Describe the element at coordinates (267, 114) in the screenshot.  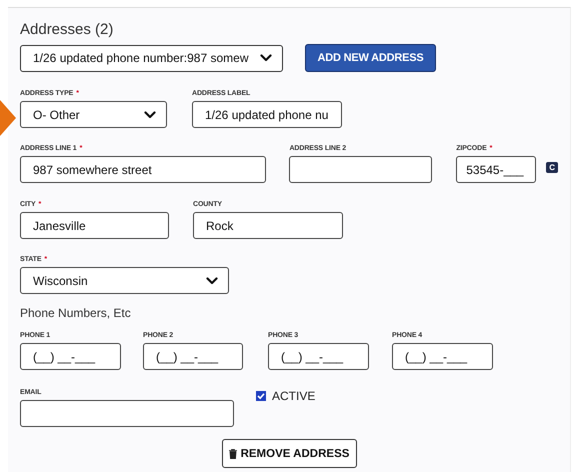
I see `input-field: 1/26 updated phone nu` at that location.